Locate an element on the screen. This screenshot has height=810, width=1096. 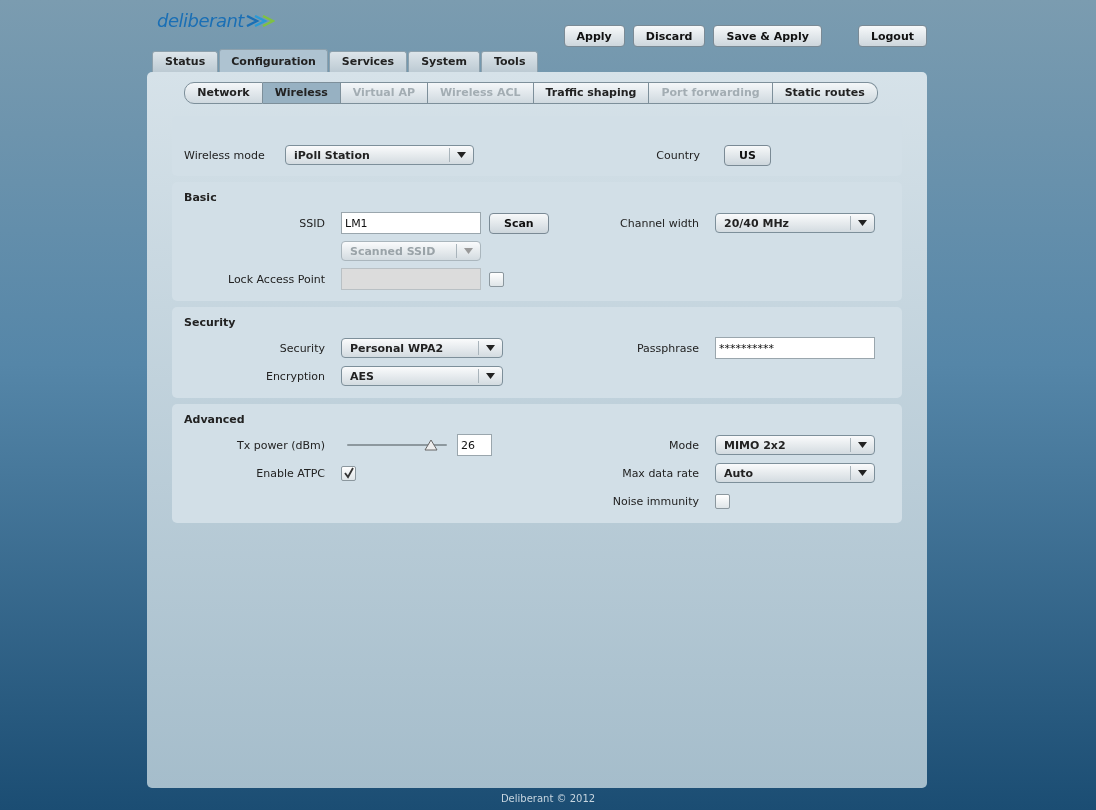
field-label: Lock Access Point is located at coordinates (276, 279).